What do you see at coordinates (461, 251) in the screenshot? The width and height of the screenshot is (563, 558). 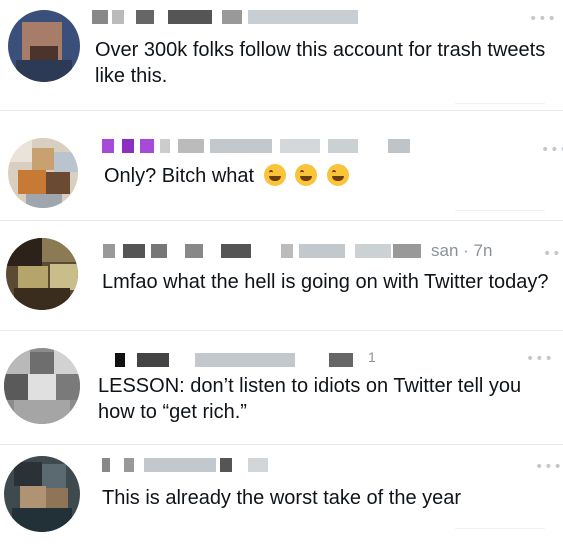 I see `timestamp: san · 7n` at bounding box center [461, 251].